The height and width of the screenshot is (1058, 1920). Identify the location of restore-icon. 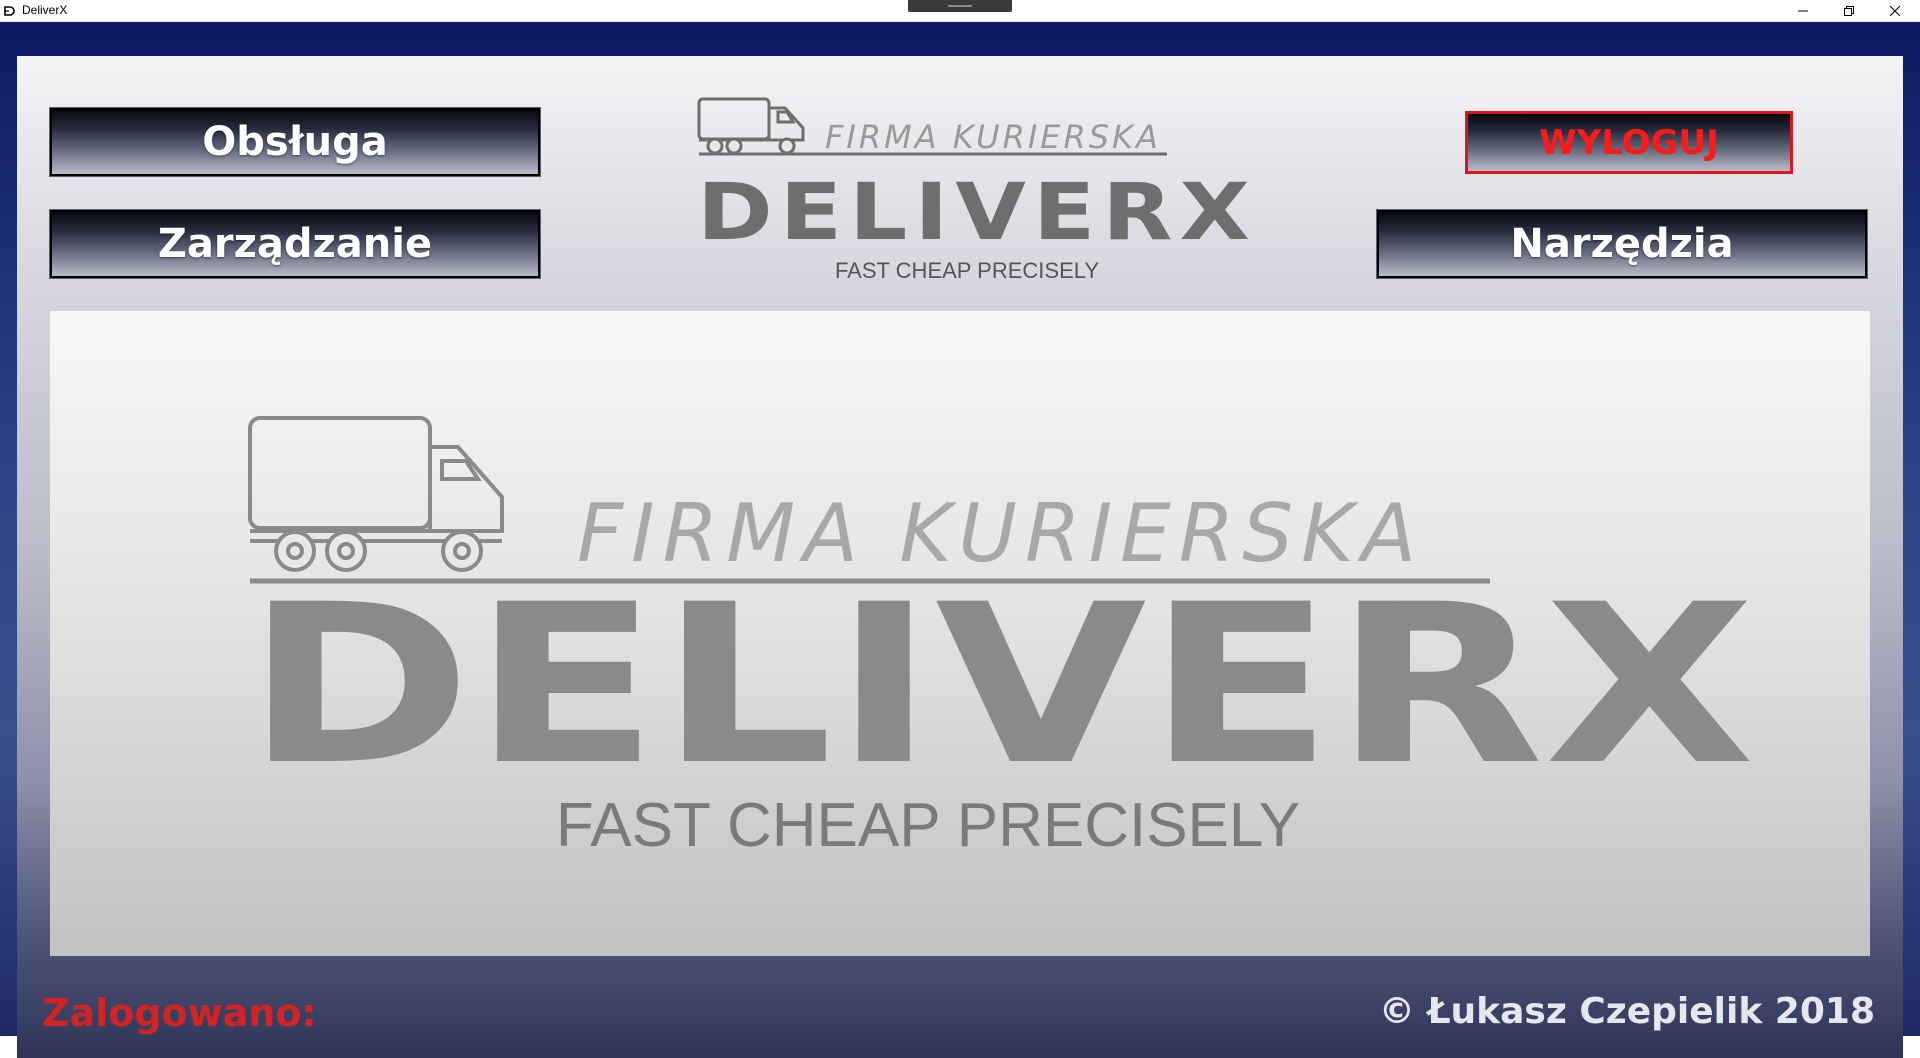
(1849, 11).